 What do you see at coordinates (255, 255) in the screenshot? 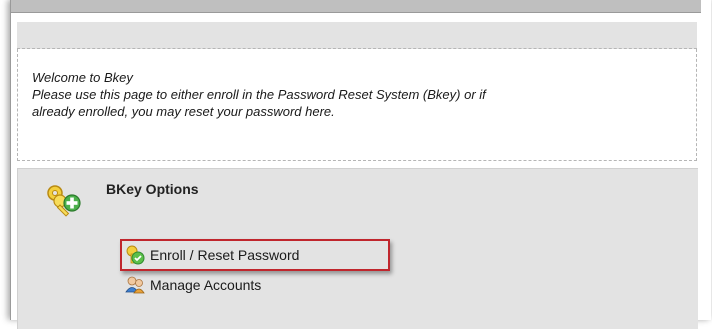
I see `highlight-box` at bounding box center [255, 255].